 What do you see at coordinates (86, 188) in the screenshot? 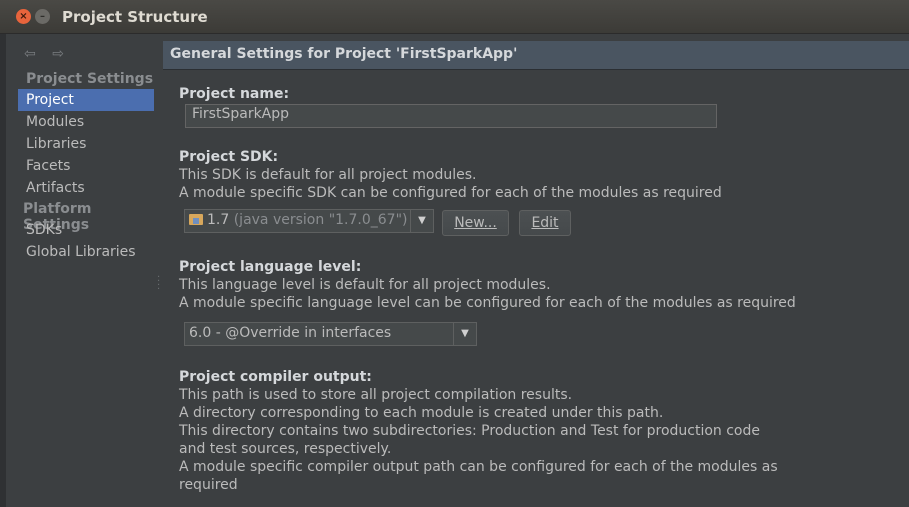
I see `sidebar-item-artifacts: Artifacts` at bounding box center [86, 188].